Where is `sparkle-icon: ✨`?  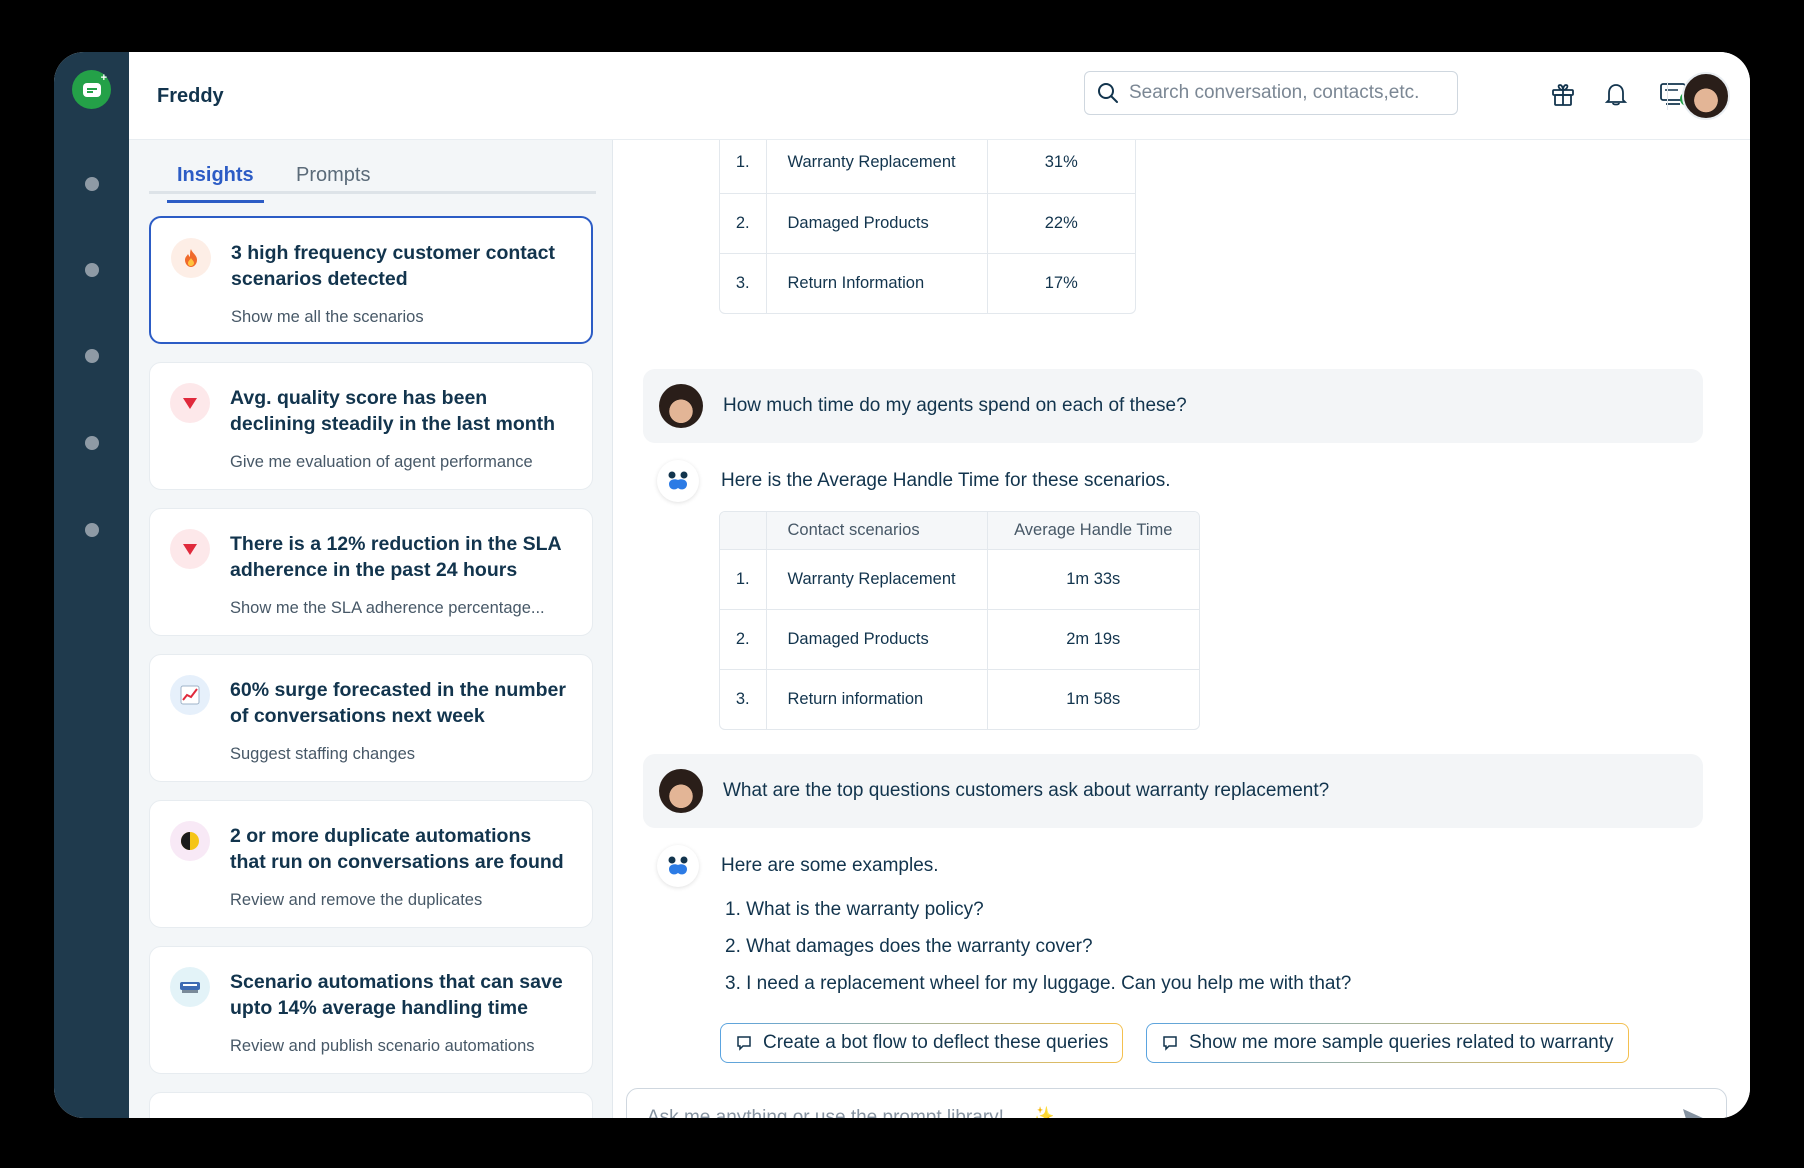
sparkle-icon: ✨ is located at coordinates (1043, 1112).